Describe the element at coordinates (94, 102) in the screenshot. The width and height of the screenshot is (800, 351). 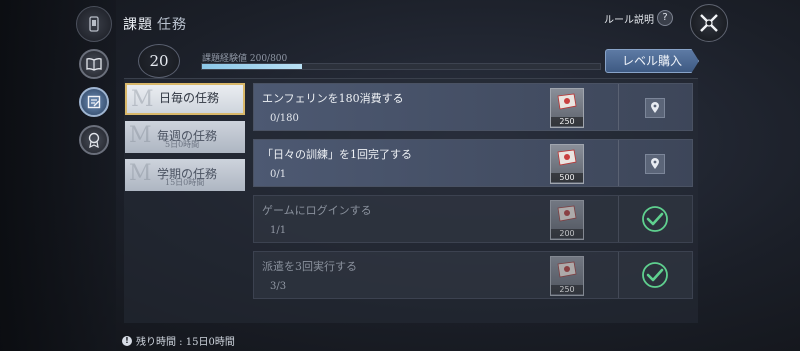
I see `task-list-icon` at that location.